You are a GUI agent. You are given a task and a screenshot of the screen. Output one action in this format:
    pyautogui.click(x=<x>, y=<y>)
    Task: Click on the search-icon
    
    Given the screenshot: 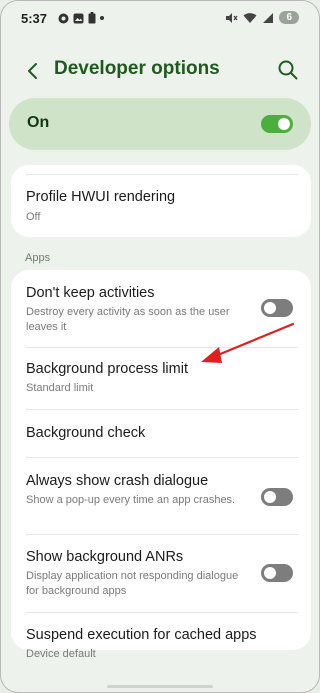 What is the action you would take?
    pyautogui.click(x=288, y=70)
    